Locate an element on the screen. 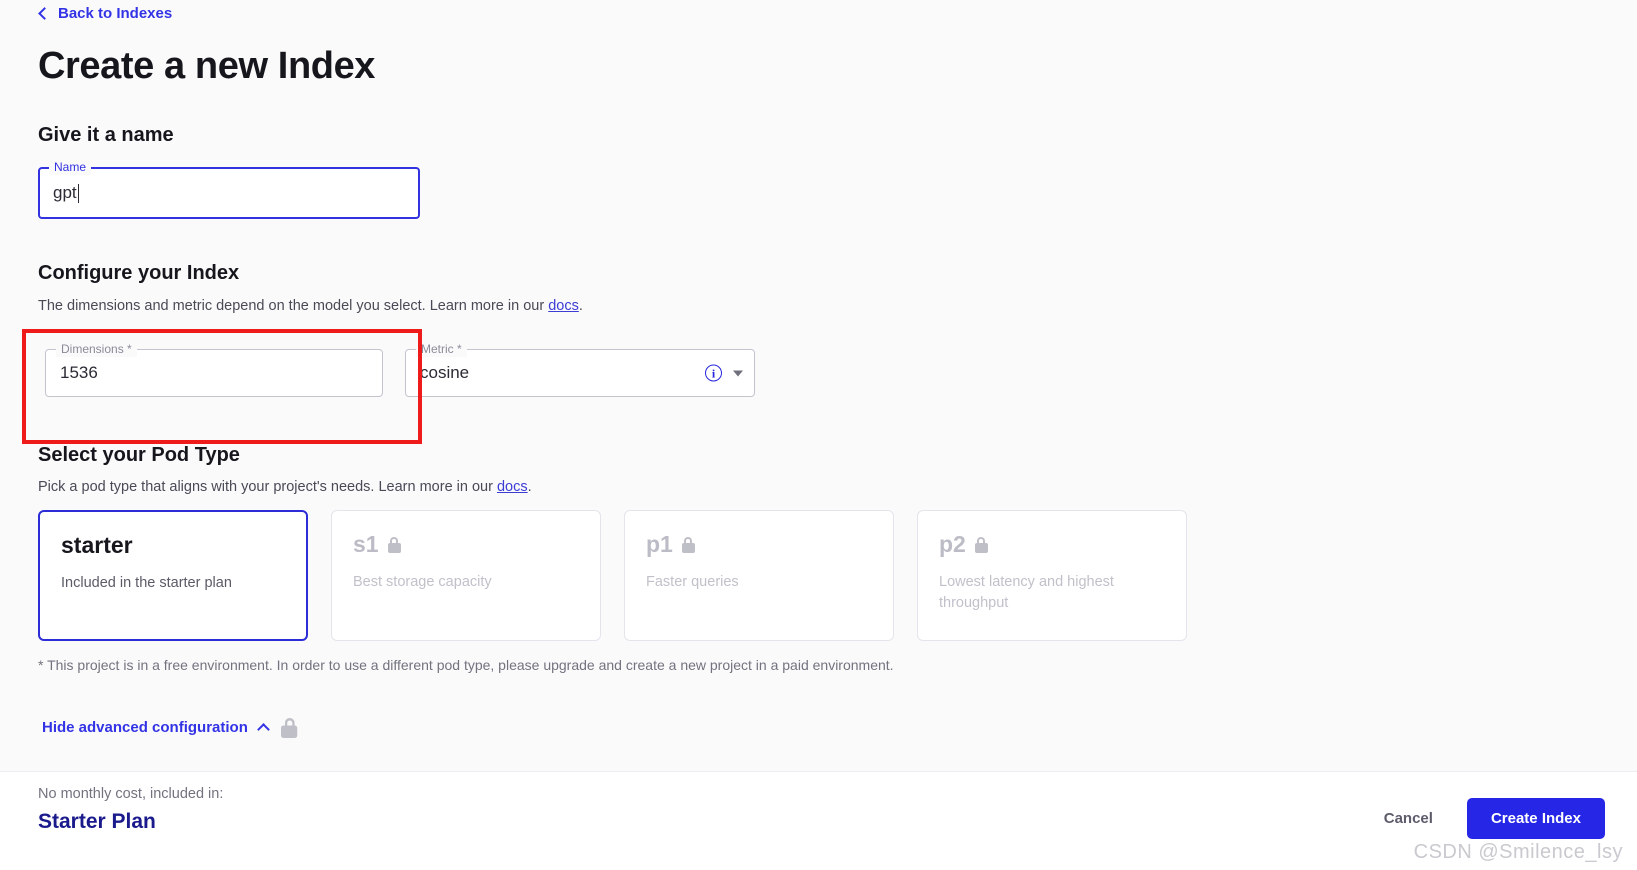  pod-card-name: starter is located at coordinates (97, 545).